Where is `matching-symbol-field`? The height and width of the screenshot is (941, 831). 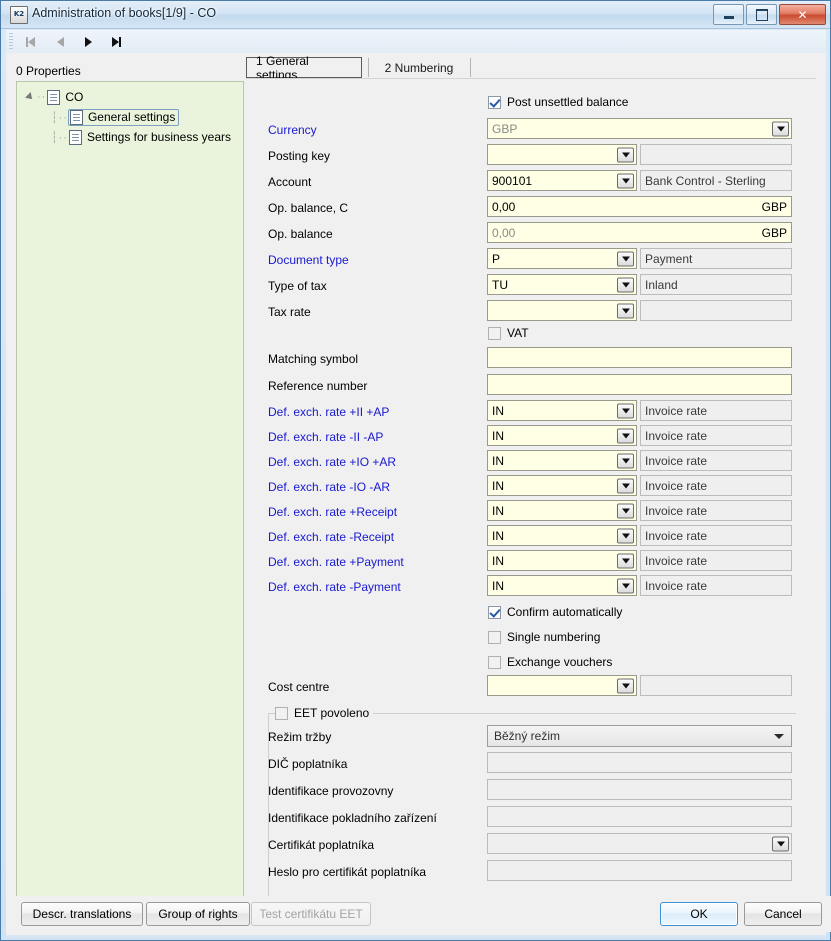 matching-symbol-field is located at coordinates (639, 357).